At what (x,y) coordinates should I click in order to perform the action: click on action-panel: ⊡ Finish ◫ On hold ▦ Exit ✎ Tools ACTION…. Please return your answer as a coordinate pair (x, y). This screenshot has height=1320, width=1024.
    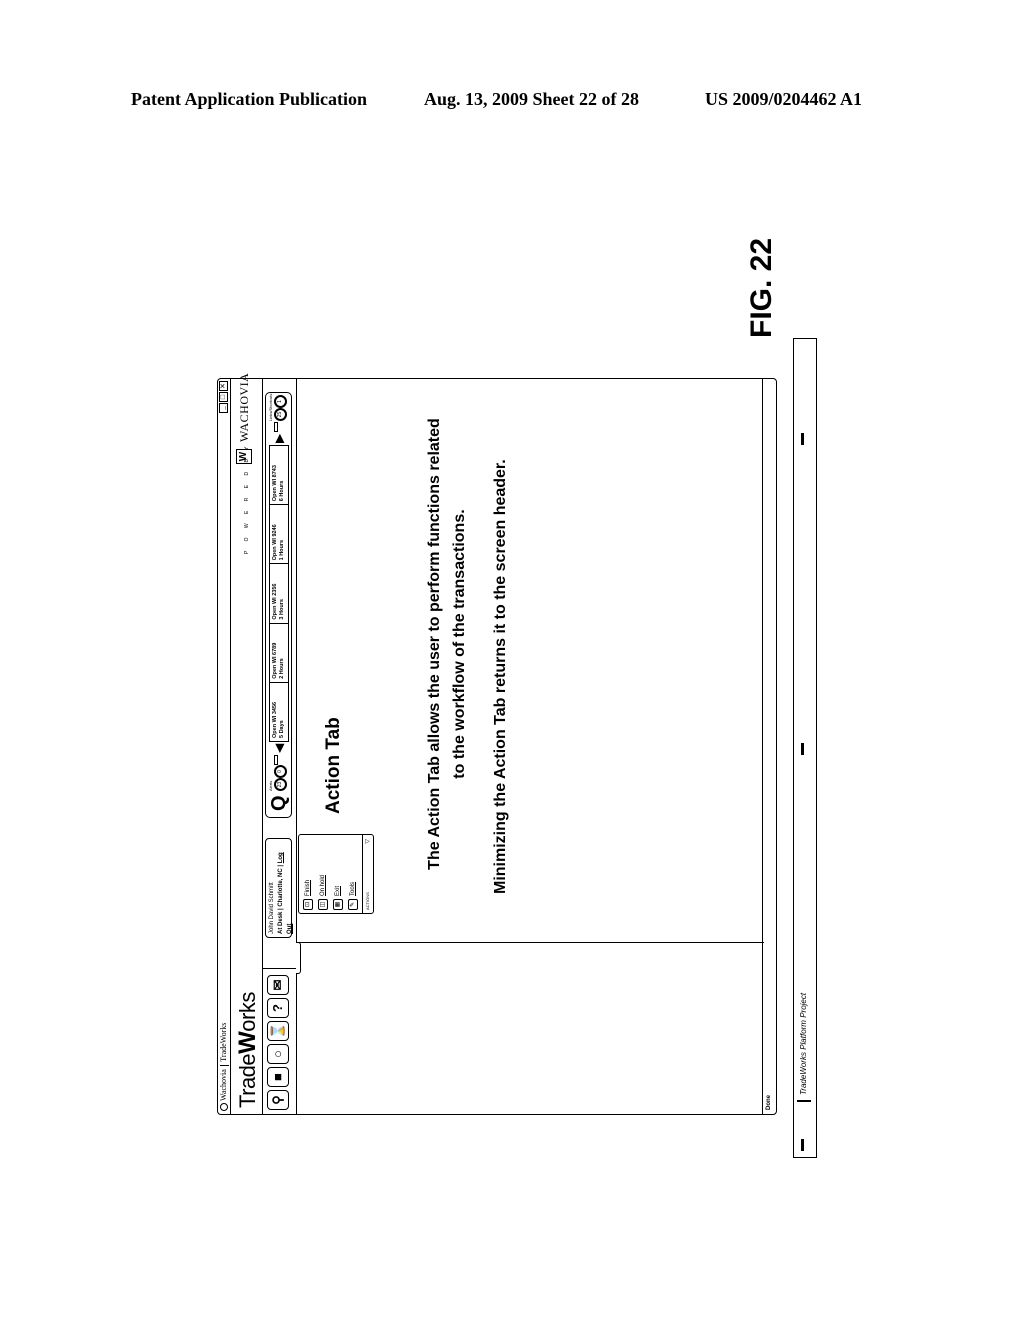
    Looking at the image, I should click on (336, 874).